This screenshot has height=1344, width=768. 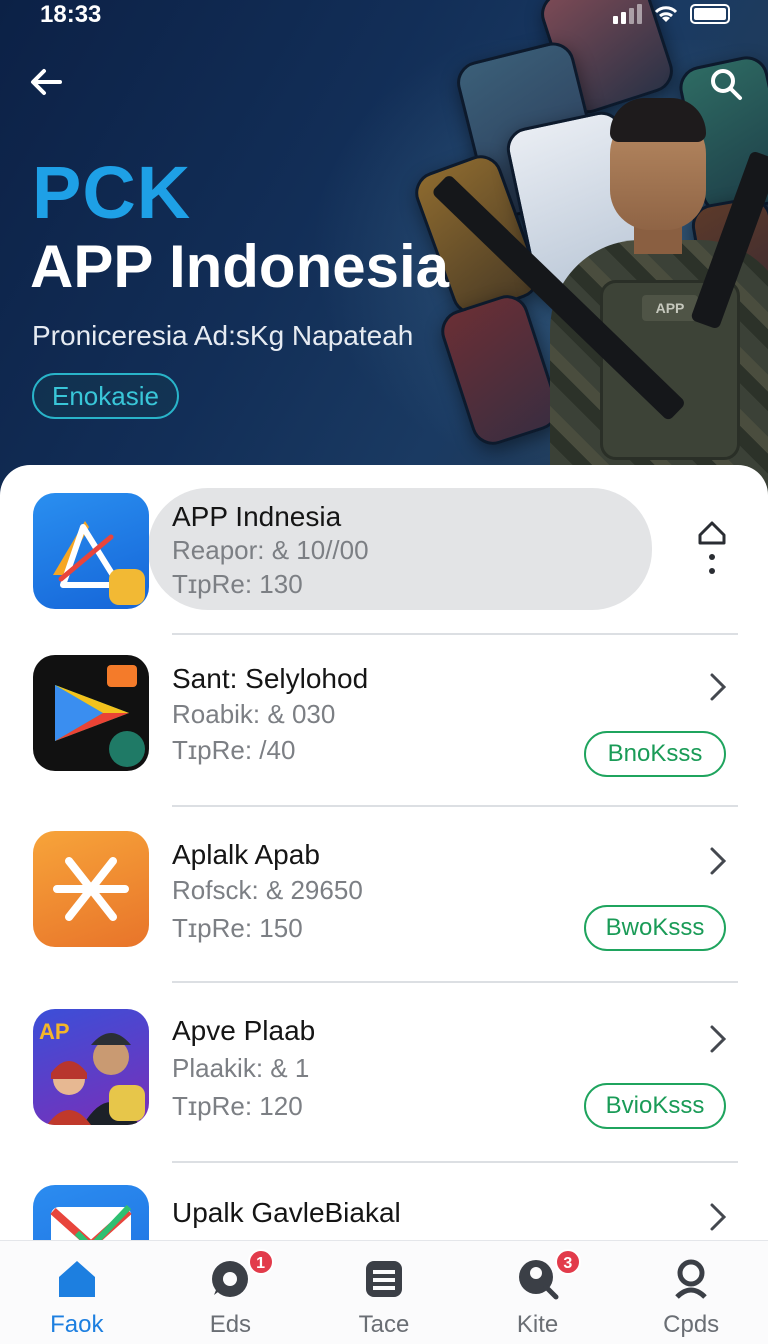 What do you see at coordinates (244, 1030) in the screenshot?
I see `app-name: Apve Plaab` at bounding box center [244, 1030].